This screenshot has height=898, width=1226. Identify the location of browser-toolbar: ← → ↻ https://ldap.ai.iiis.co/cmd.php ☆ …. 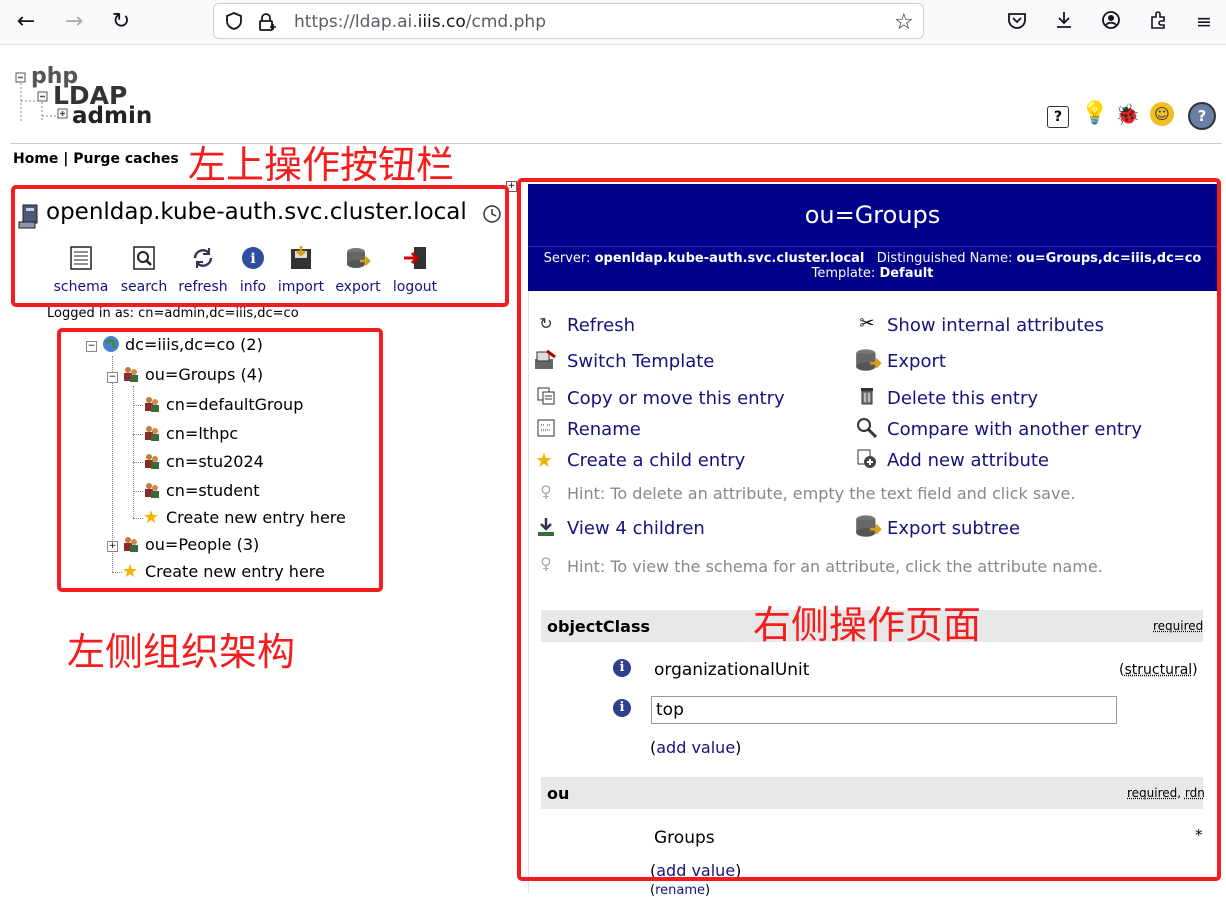
(613, 22).